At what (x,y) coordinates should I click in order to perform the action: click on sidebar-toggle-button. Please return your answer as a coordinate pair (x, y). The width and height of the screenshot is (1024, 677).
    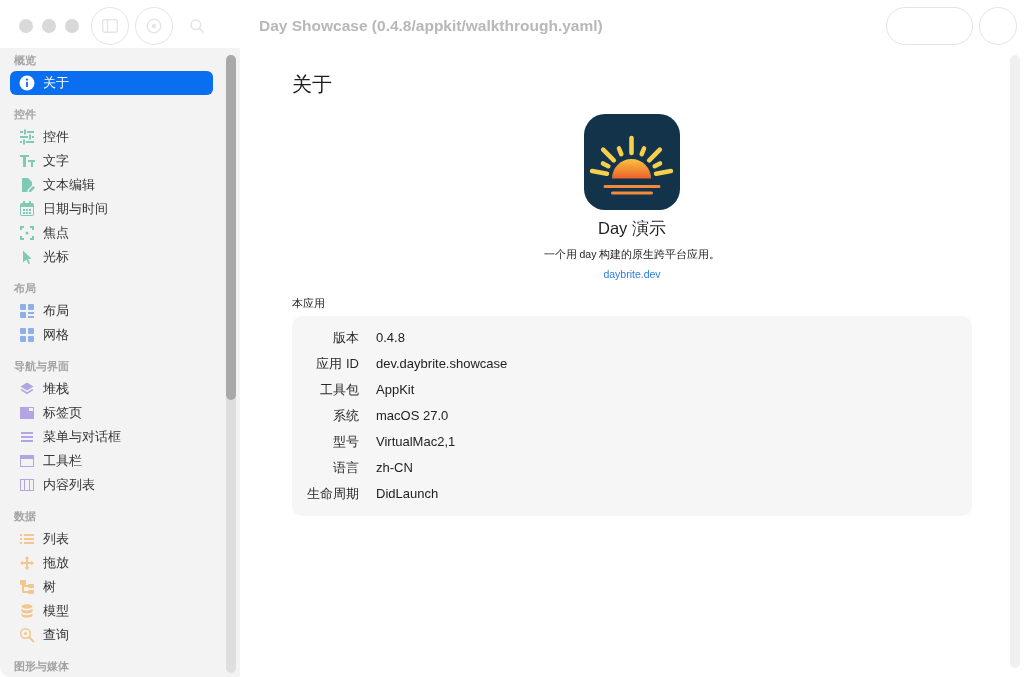
    Looking at the image, I should click on (110, 26).